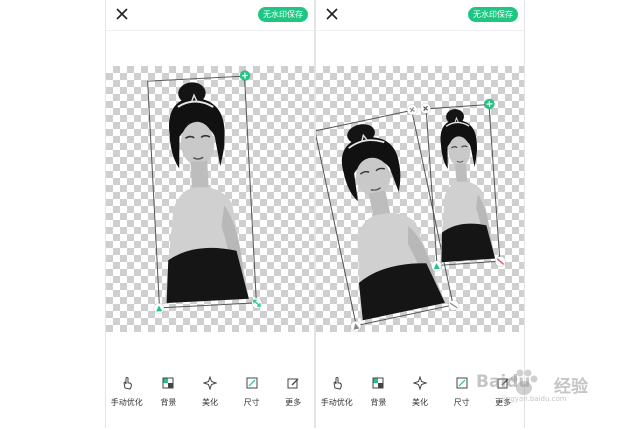 This screenshot has height=430, width=624. I want to click on tool-label: 更多, so click(293, 402).